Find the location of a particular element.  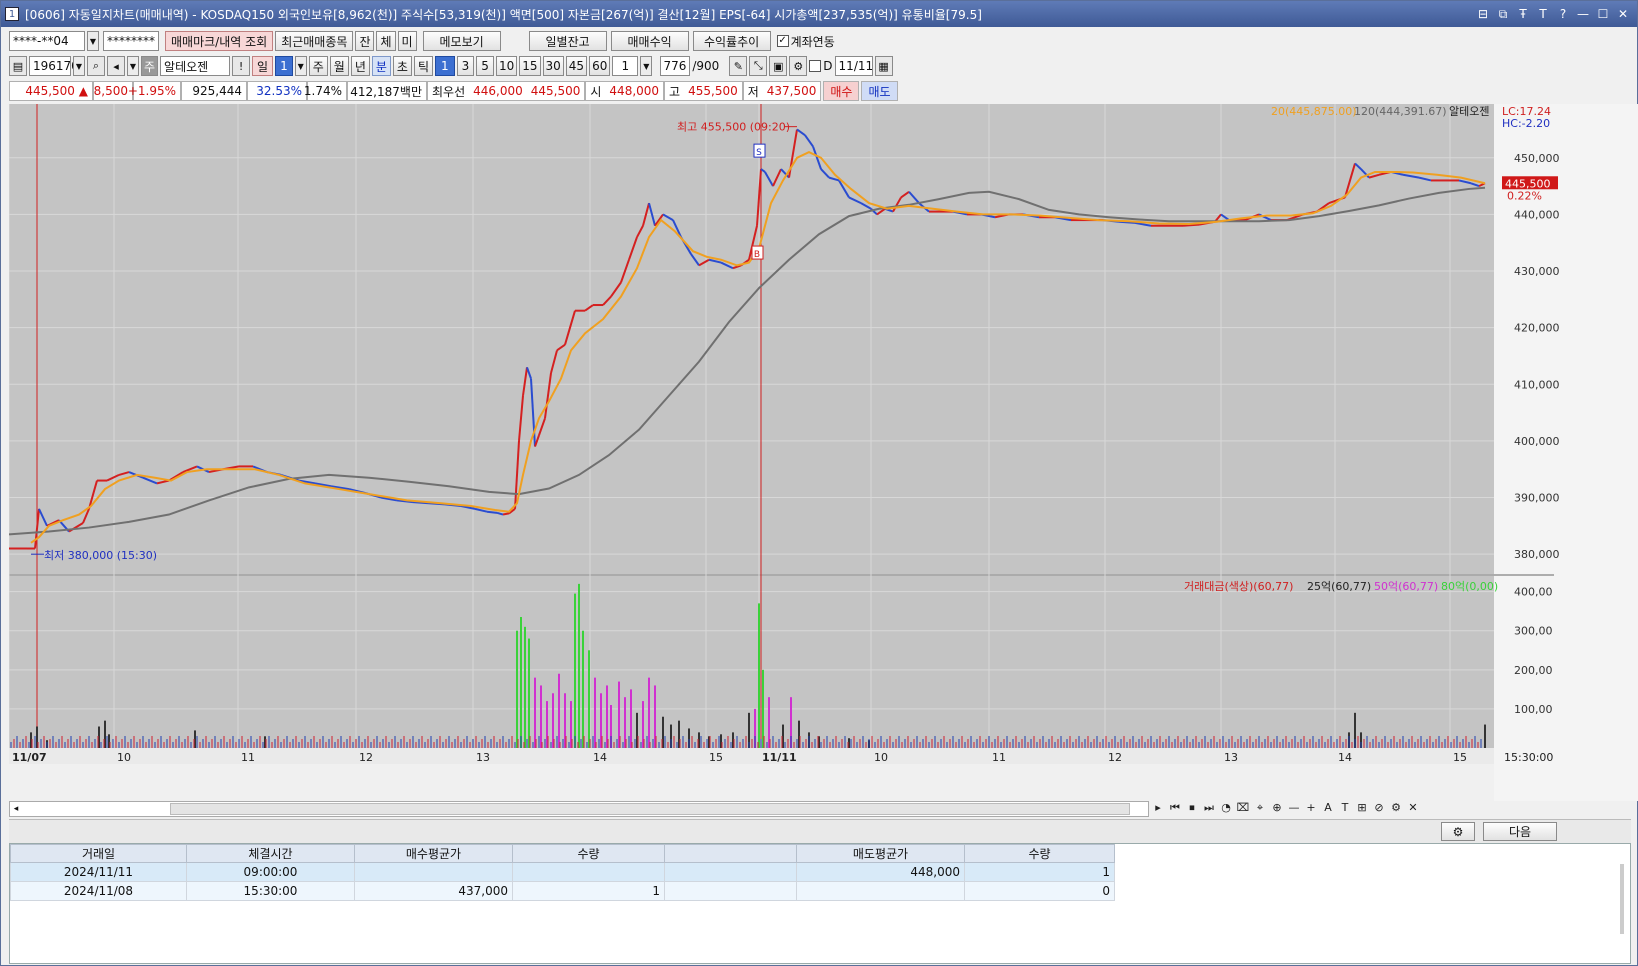

chart-tool-icon-4: ◔ is located at coordinates (1226, 808).